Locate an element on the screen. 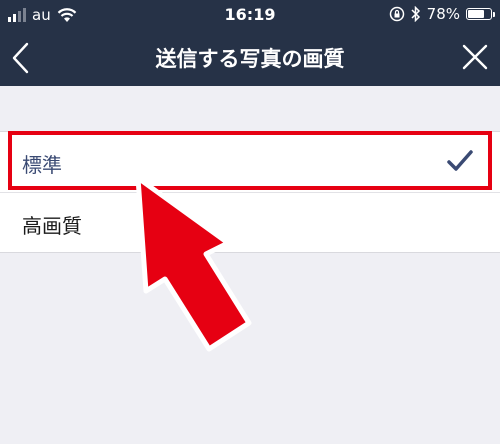 This screenshot has height=444, width=500. option-standard: 標準 is located at coordinates (250, 162).